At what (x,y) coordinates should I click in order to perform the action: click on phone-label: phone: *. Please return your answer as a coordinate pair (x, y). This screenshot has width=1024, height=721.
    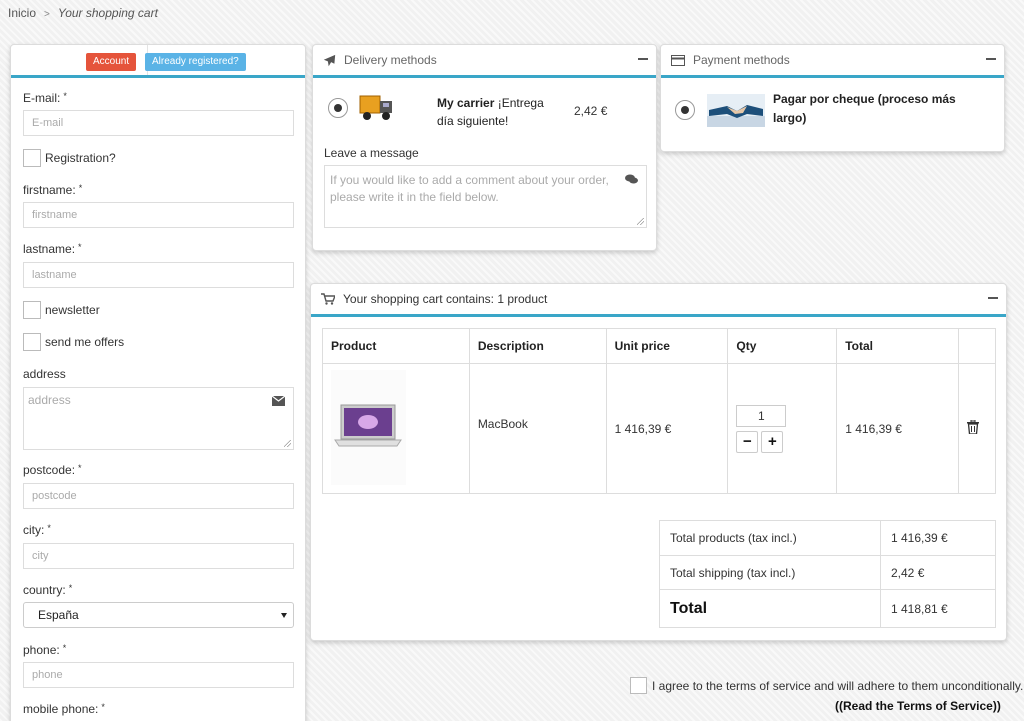
    Looking at the image, I should click on (45, 650).